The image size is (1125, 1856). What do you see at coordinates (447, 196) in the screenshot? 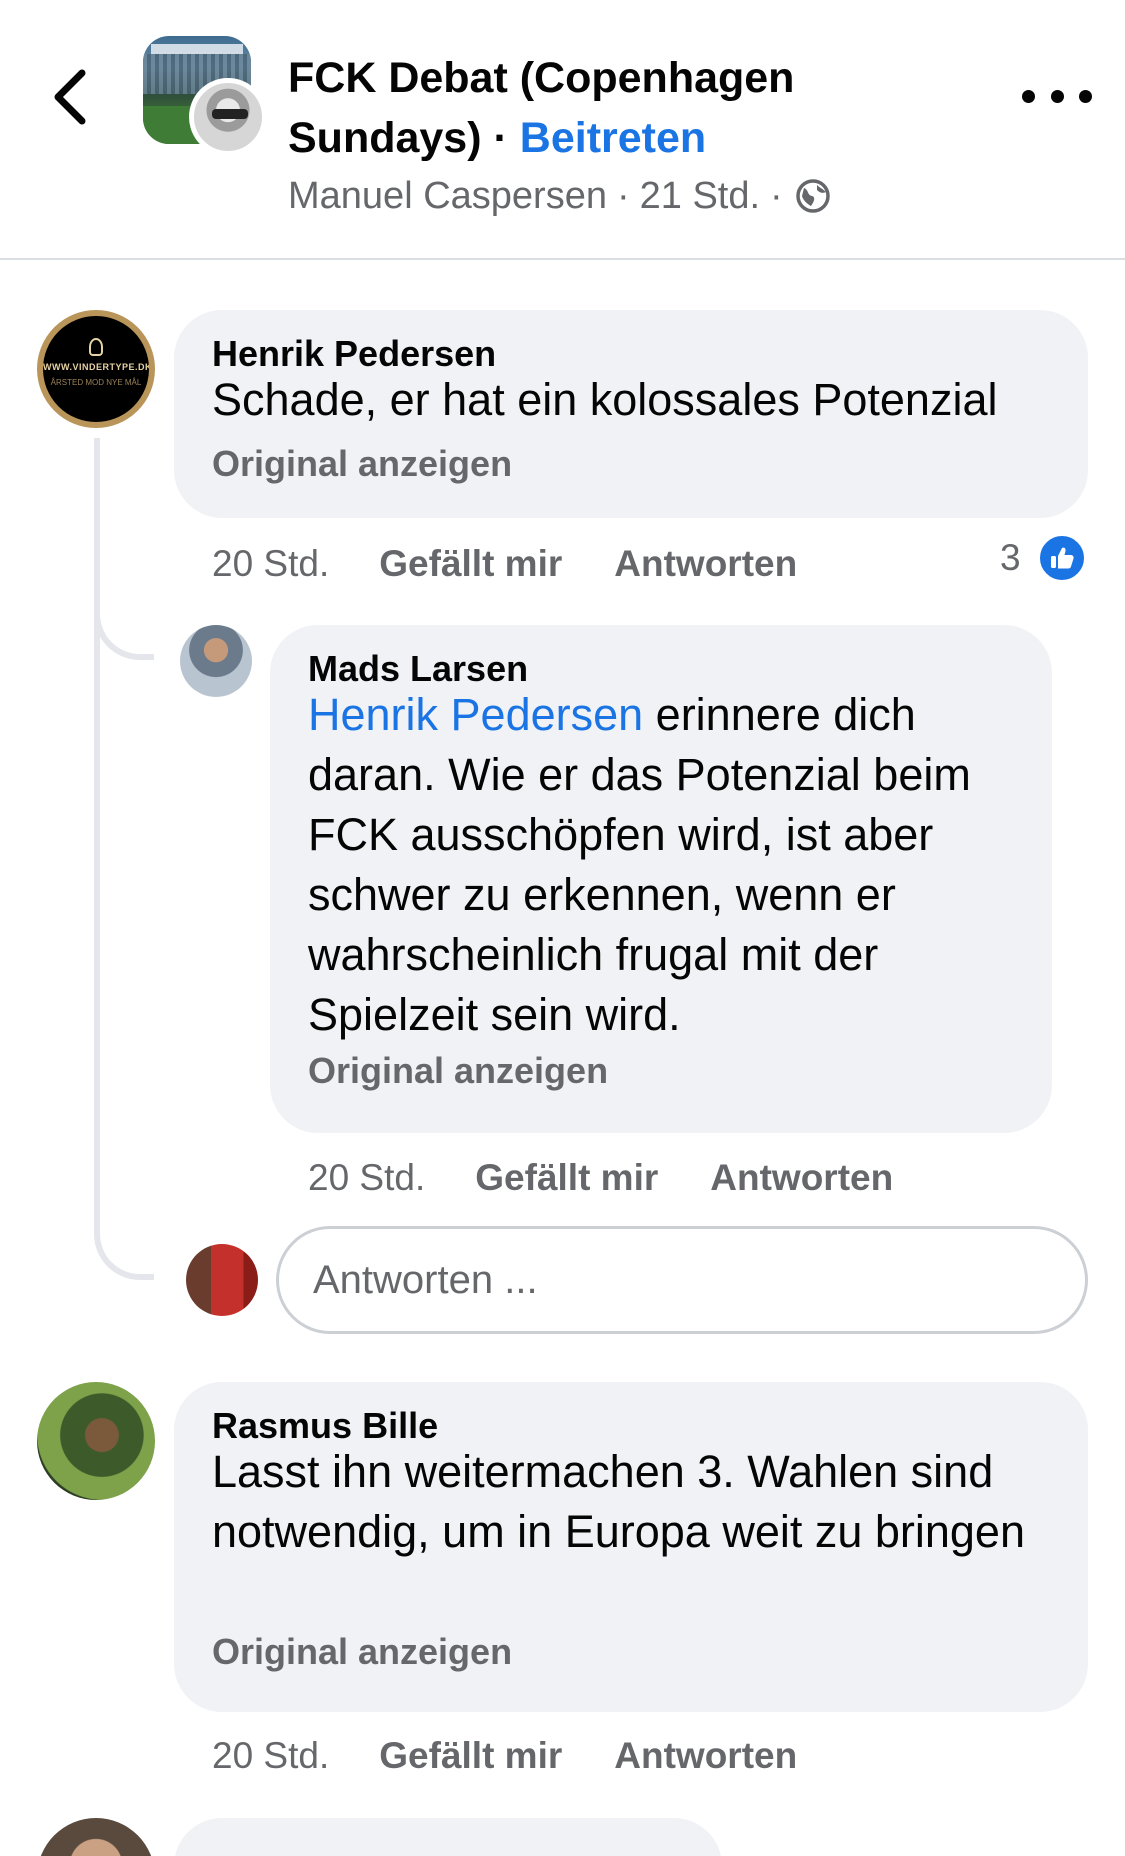
I see `post-author-name: Manuel Caspersen` at bounding box center [447, 196].